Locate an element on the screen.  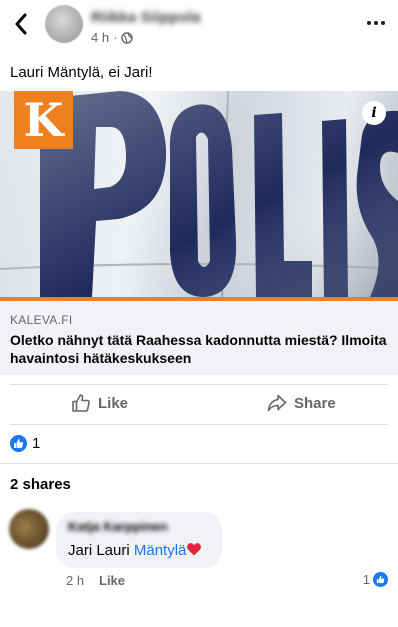
comment-text: Jari Lauri Mäntylä is located at coordinates (139, 550).